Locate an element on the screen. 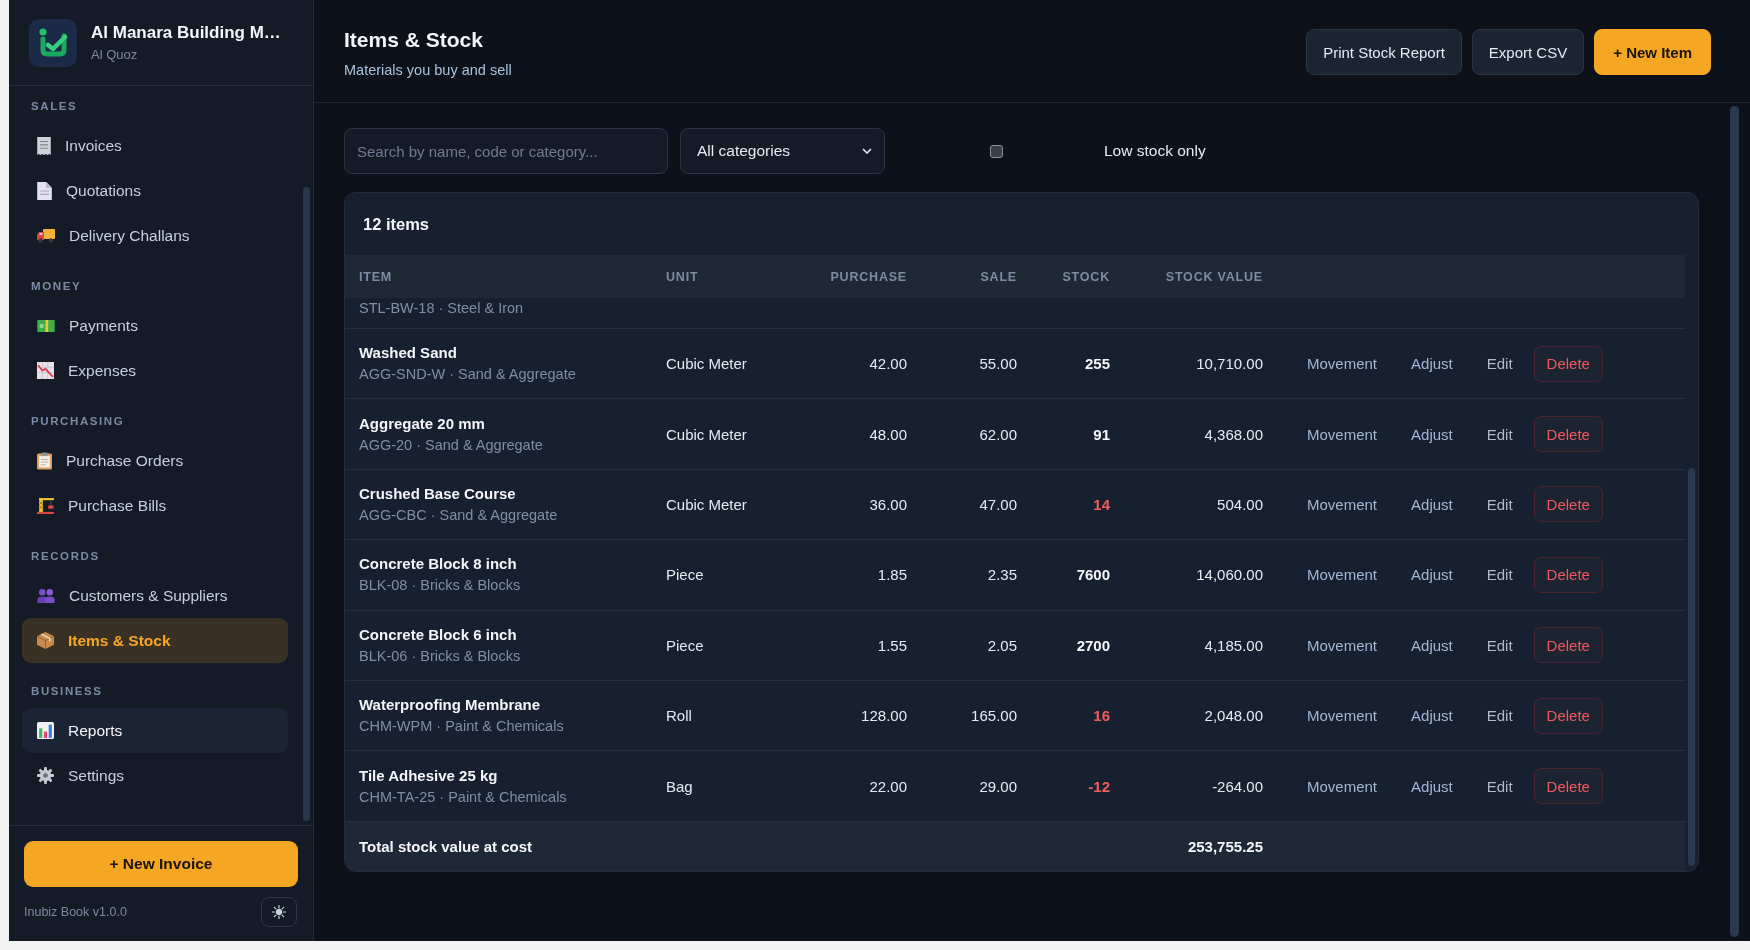  document-icon is located at coordinates (44, 190).